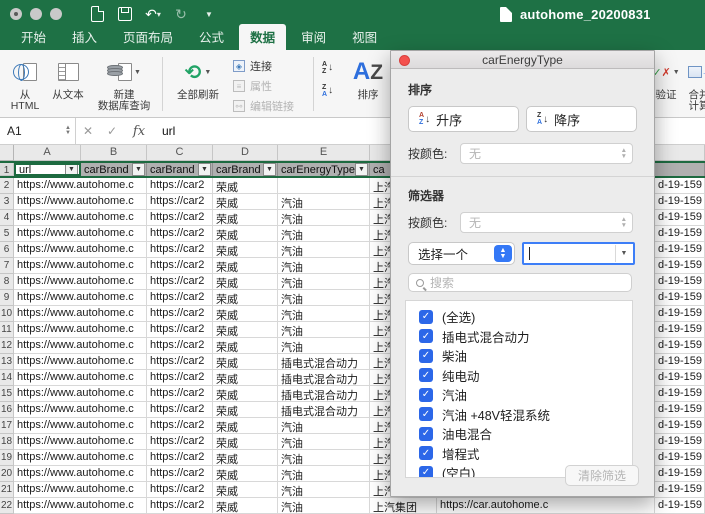 This screenshot has width=705, height=514. Describe the element at coordinates (181, 14) in the screenshot. I see `redo-icon: ↻` at that location.